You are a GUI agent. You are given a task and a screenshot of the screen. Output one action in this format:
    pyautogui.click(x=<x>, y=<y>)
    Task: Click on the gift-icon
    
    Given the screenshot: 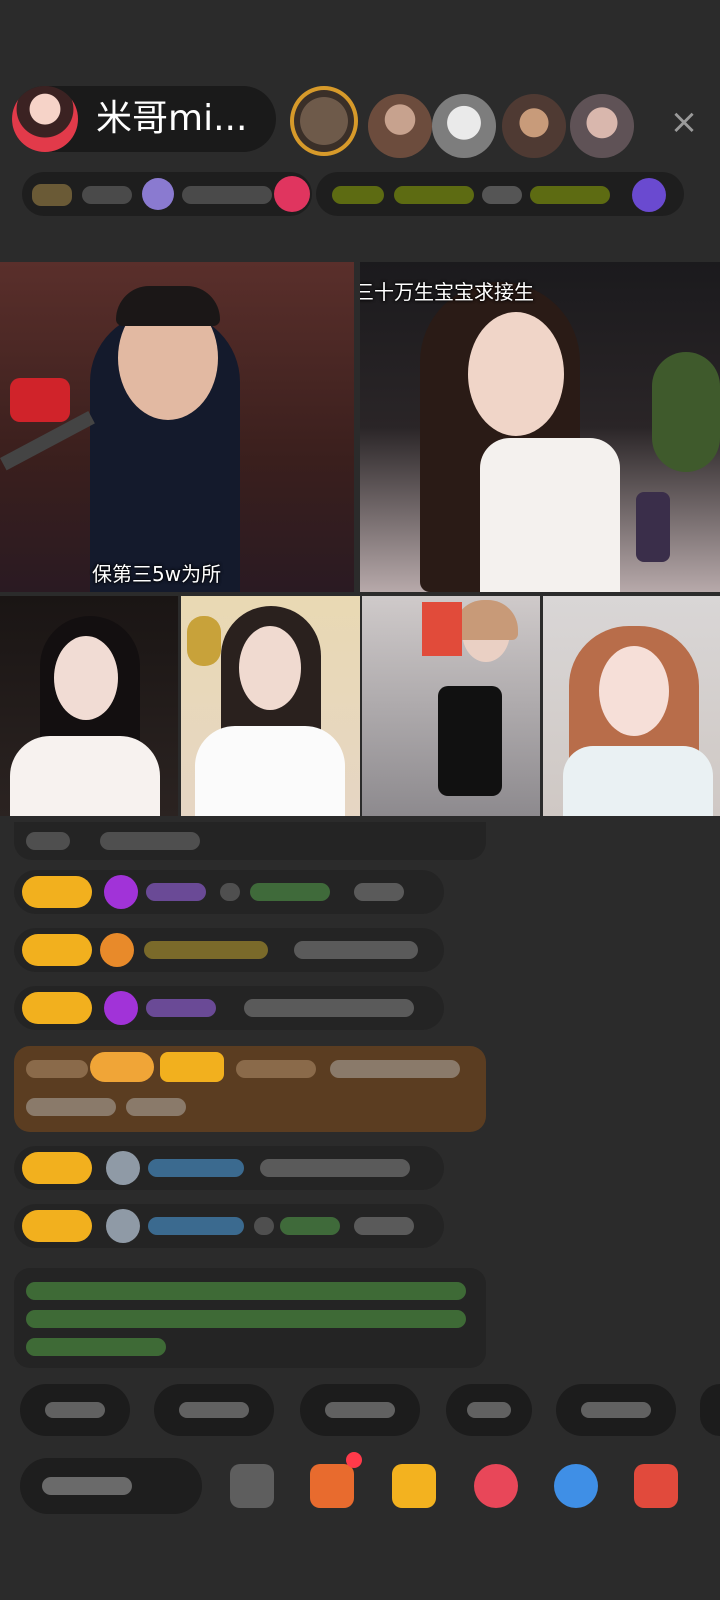 What is the action you would take?
    pyautogui.click(x=496, y=1486)
    